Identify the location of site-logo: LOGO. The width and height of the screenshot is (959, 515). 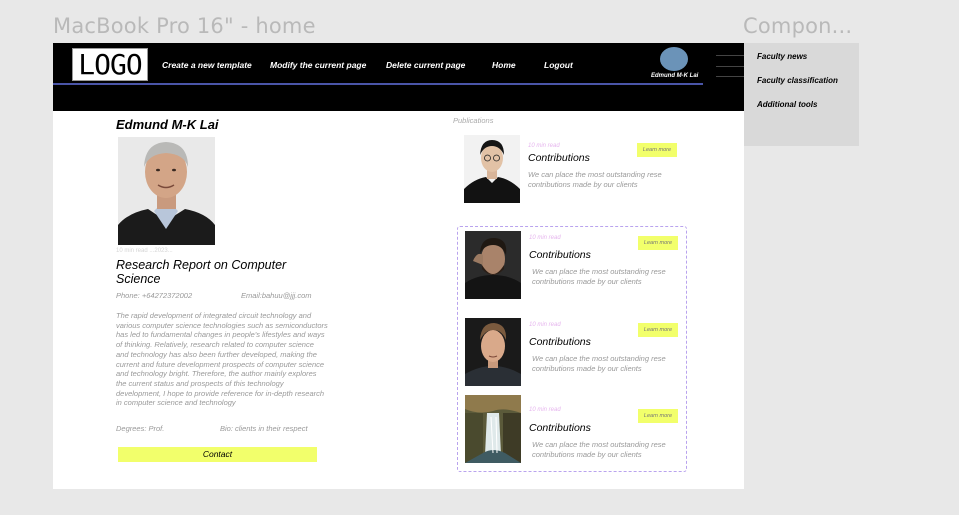
(110, 64).